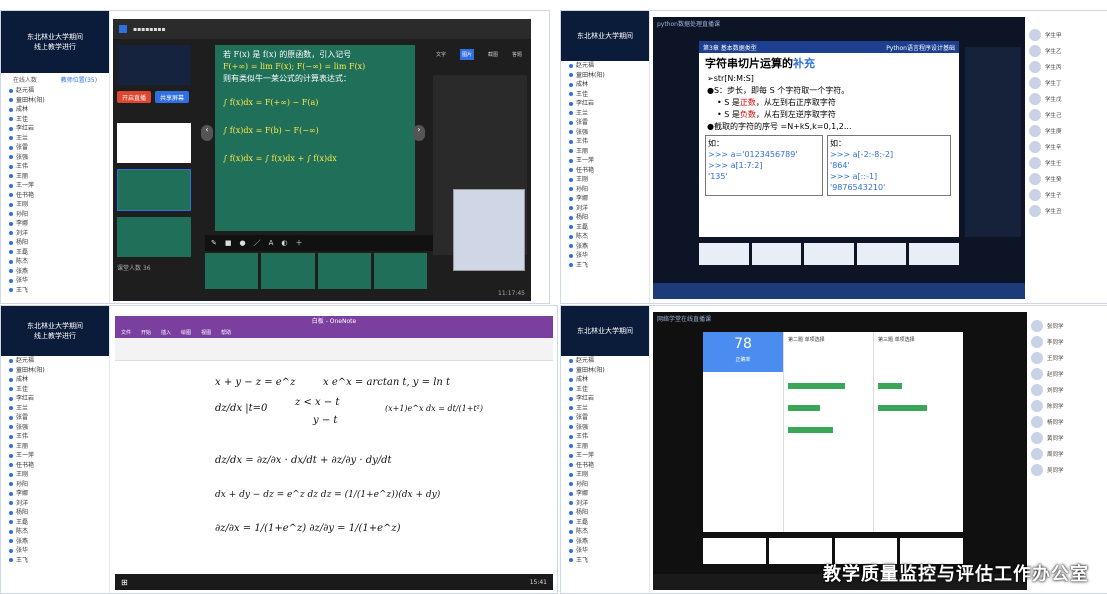  I want to click on square-icon: ■, so click(228, 243).